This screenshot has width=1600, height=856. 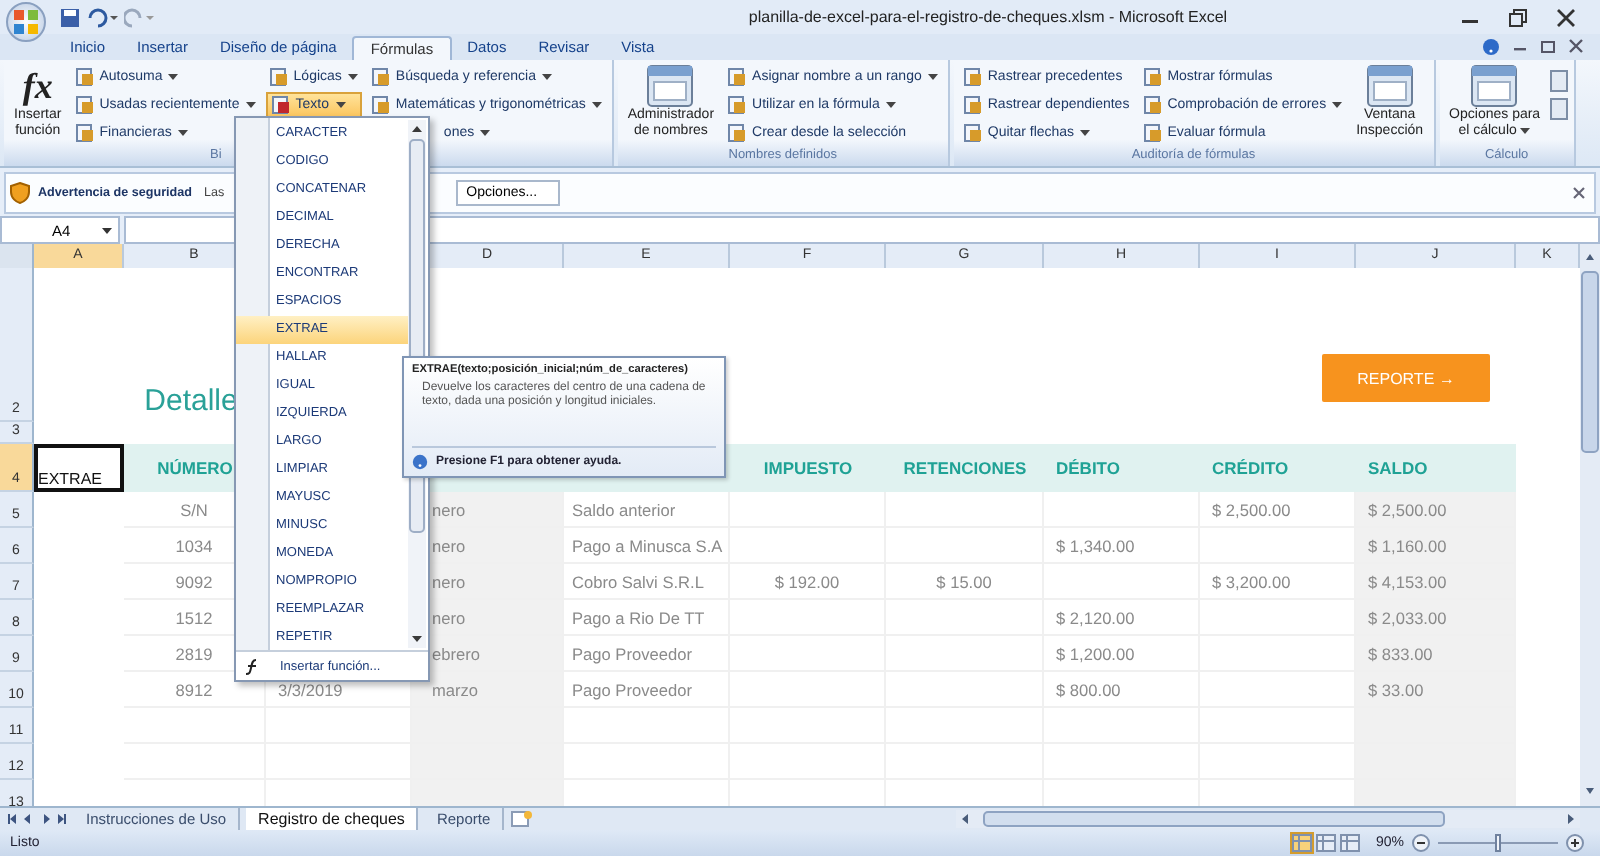 What do you see at coordinates (191, 401) in the screenshot?
I see `sheet-title: Detalle` at bounding box center [191, 401].